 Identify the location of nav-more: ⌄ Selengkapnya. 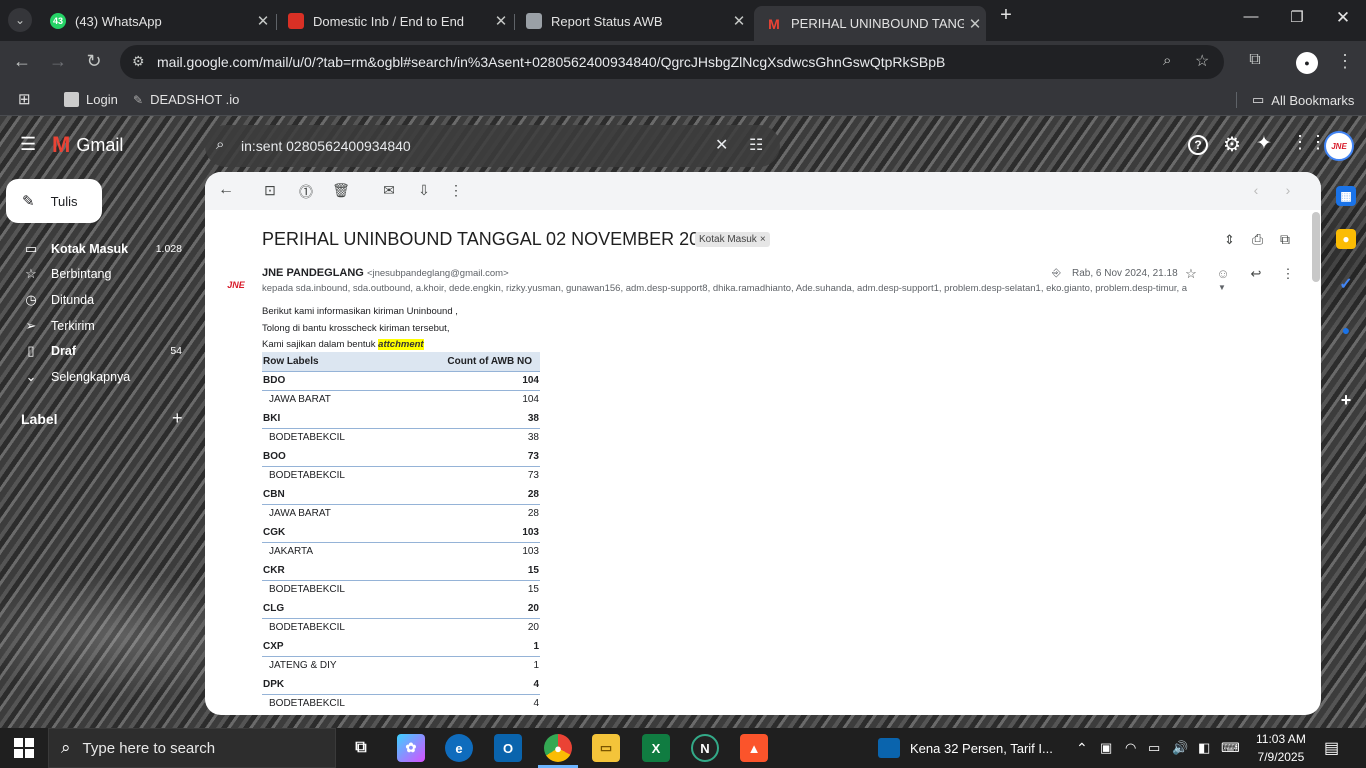
(98, 377).